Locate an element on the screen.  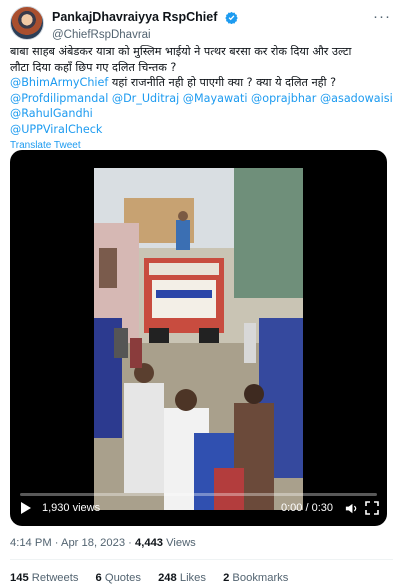
quotes-stat: 6 Quotes is located at coordinates (118, 578).